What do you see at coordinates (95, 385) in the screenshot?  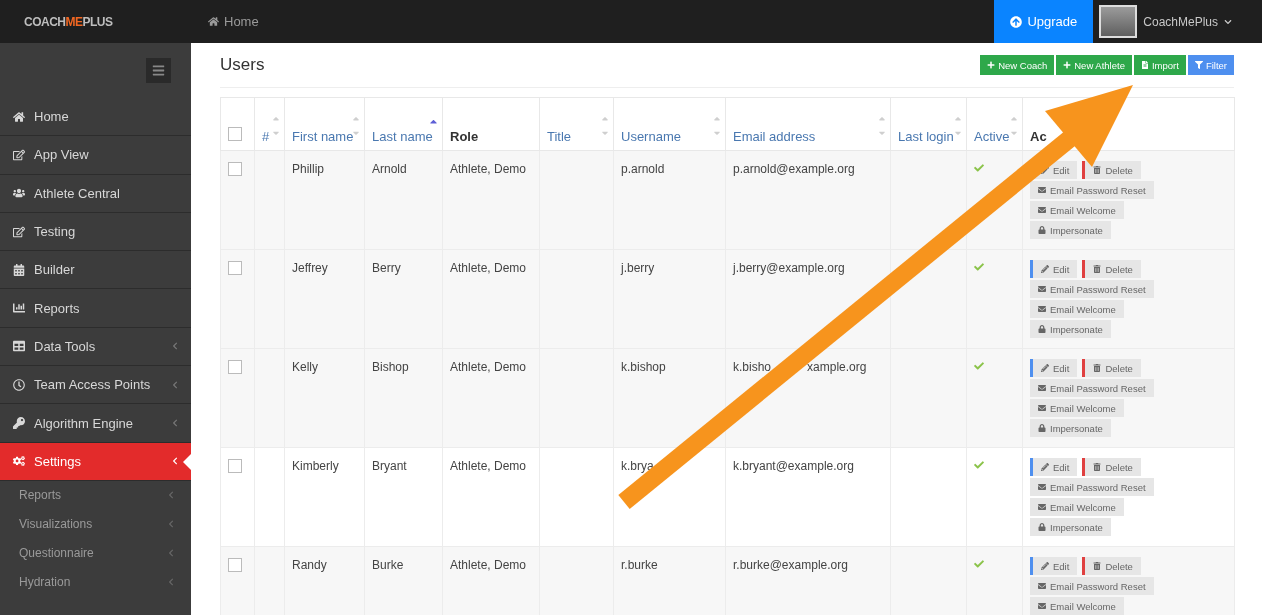 I see `sidebar-item: Team Access Points` at bounding box center [95, 385].